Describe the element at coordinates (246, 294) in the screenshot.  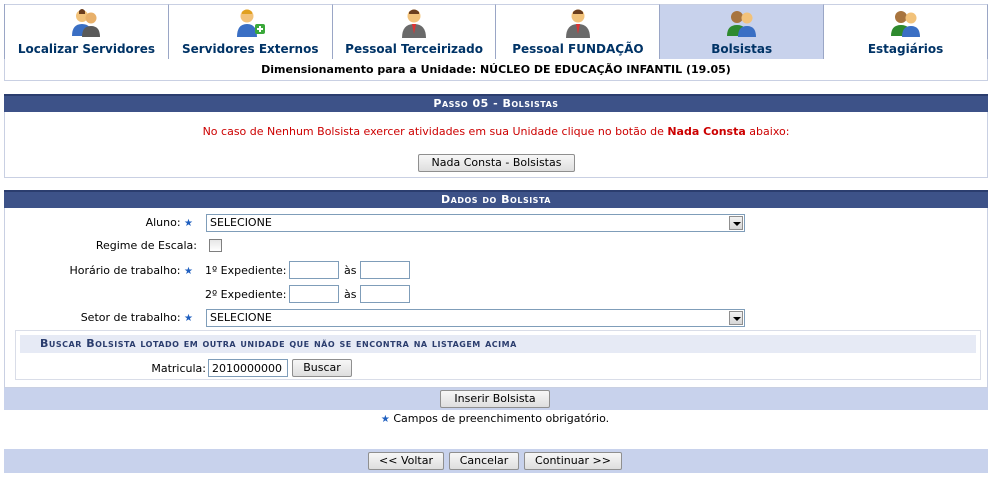
I see `expediente2-label: 2º Expediente:` at that location.